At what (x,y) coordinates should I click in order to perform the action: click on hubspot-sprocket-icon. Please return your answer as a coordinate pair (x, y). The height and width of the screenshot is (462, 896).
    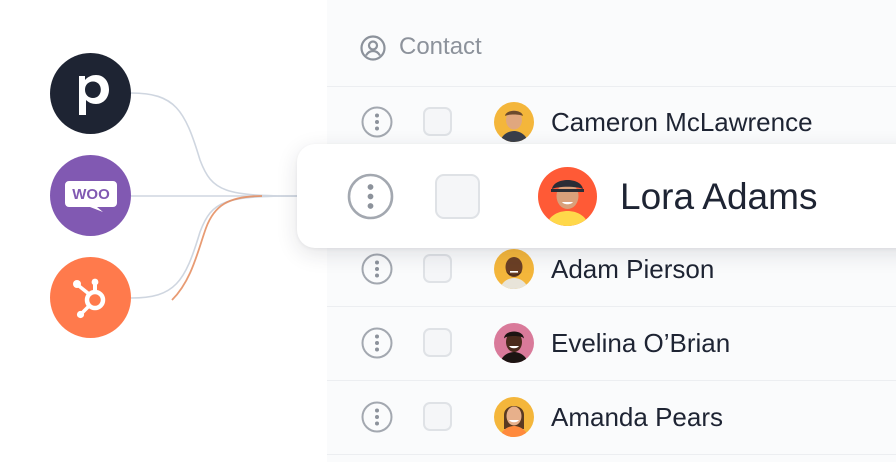
    Looking at the image, I should click on (88, 298).